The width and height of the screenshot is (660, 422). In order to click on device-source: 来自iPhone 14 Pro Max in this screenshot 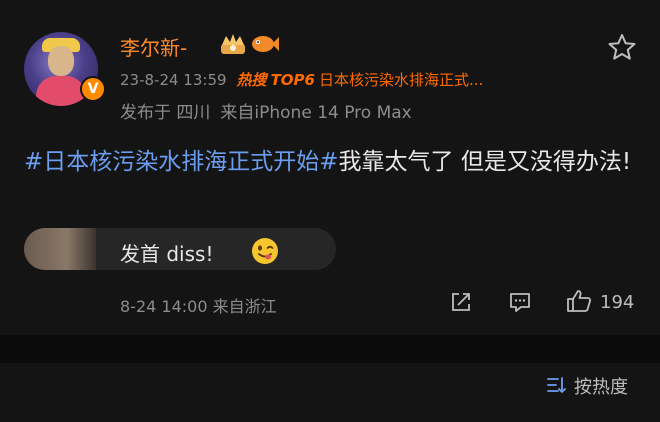, I will do `click(316, 113)`.